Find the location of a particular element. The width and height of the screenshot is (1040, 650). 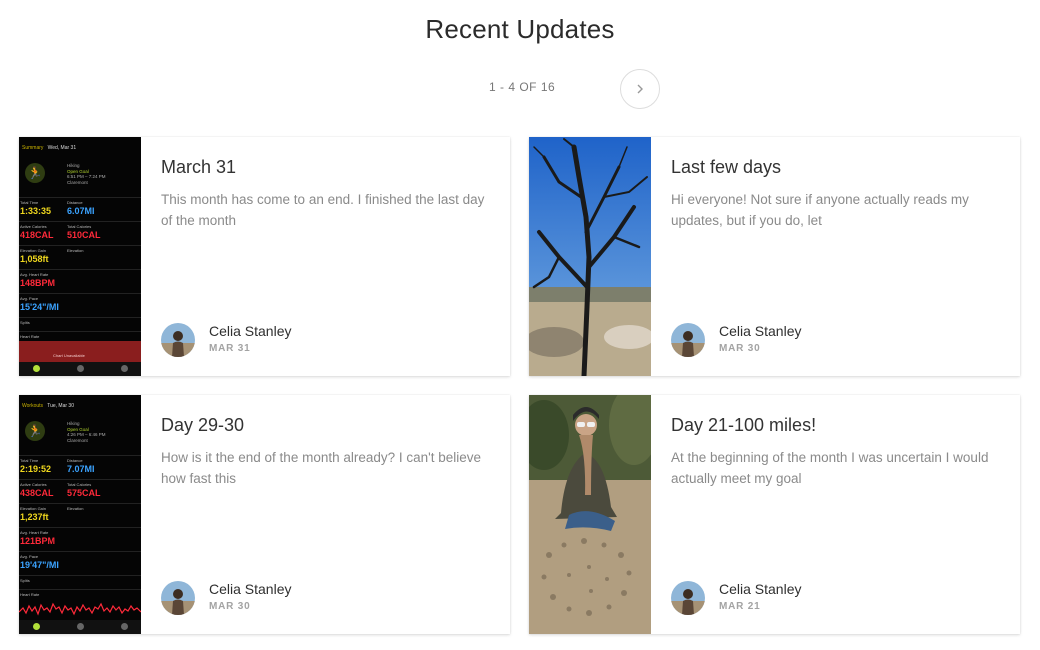

watch-elev-gain: 1,058ft is located at coordinates (34, 259).